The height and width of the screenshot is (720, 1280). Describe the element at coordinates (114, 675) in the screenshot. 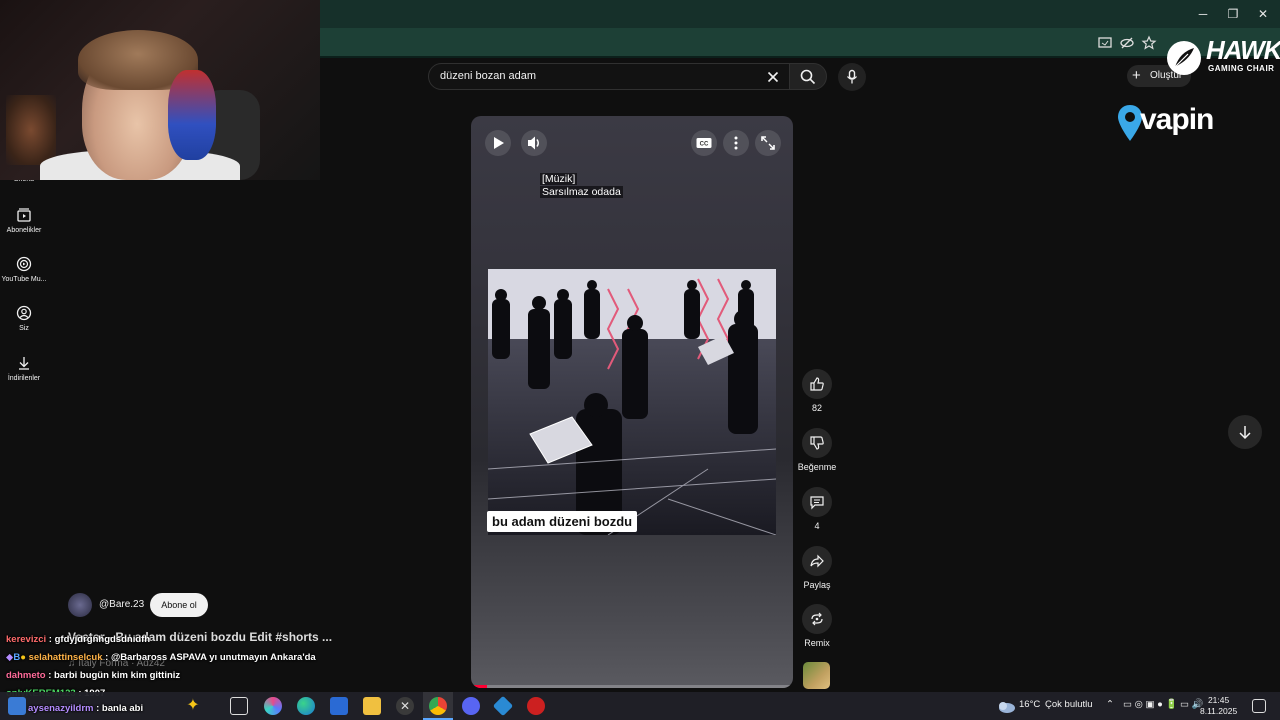

I see `chat-text: : barbi bugün kim kim gittiniz` at that location.